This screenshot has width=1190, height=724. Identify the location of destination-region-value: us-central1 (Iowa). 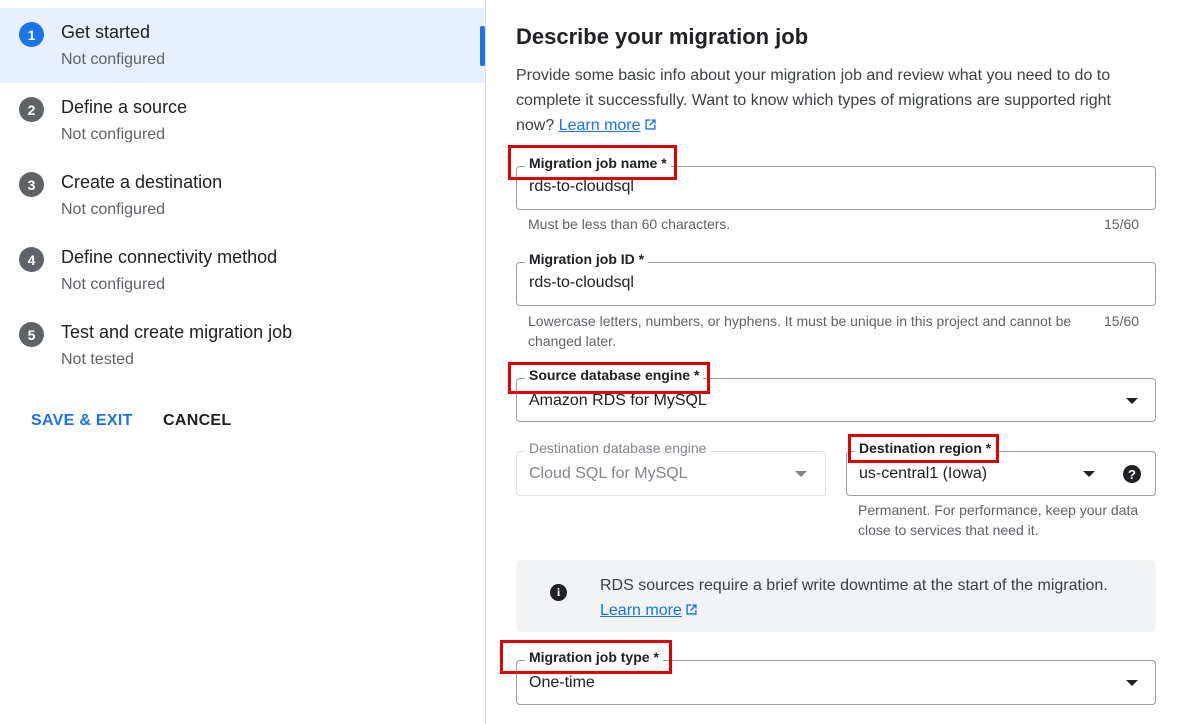
(923, 473).